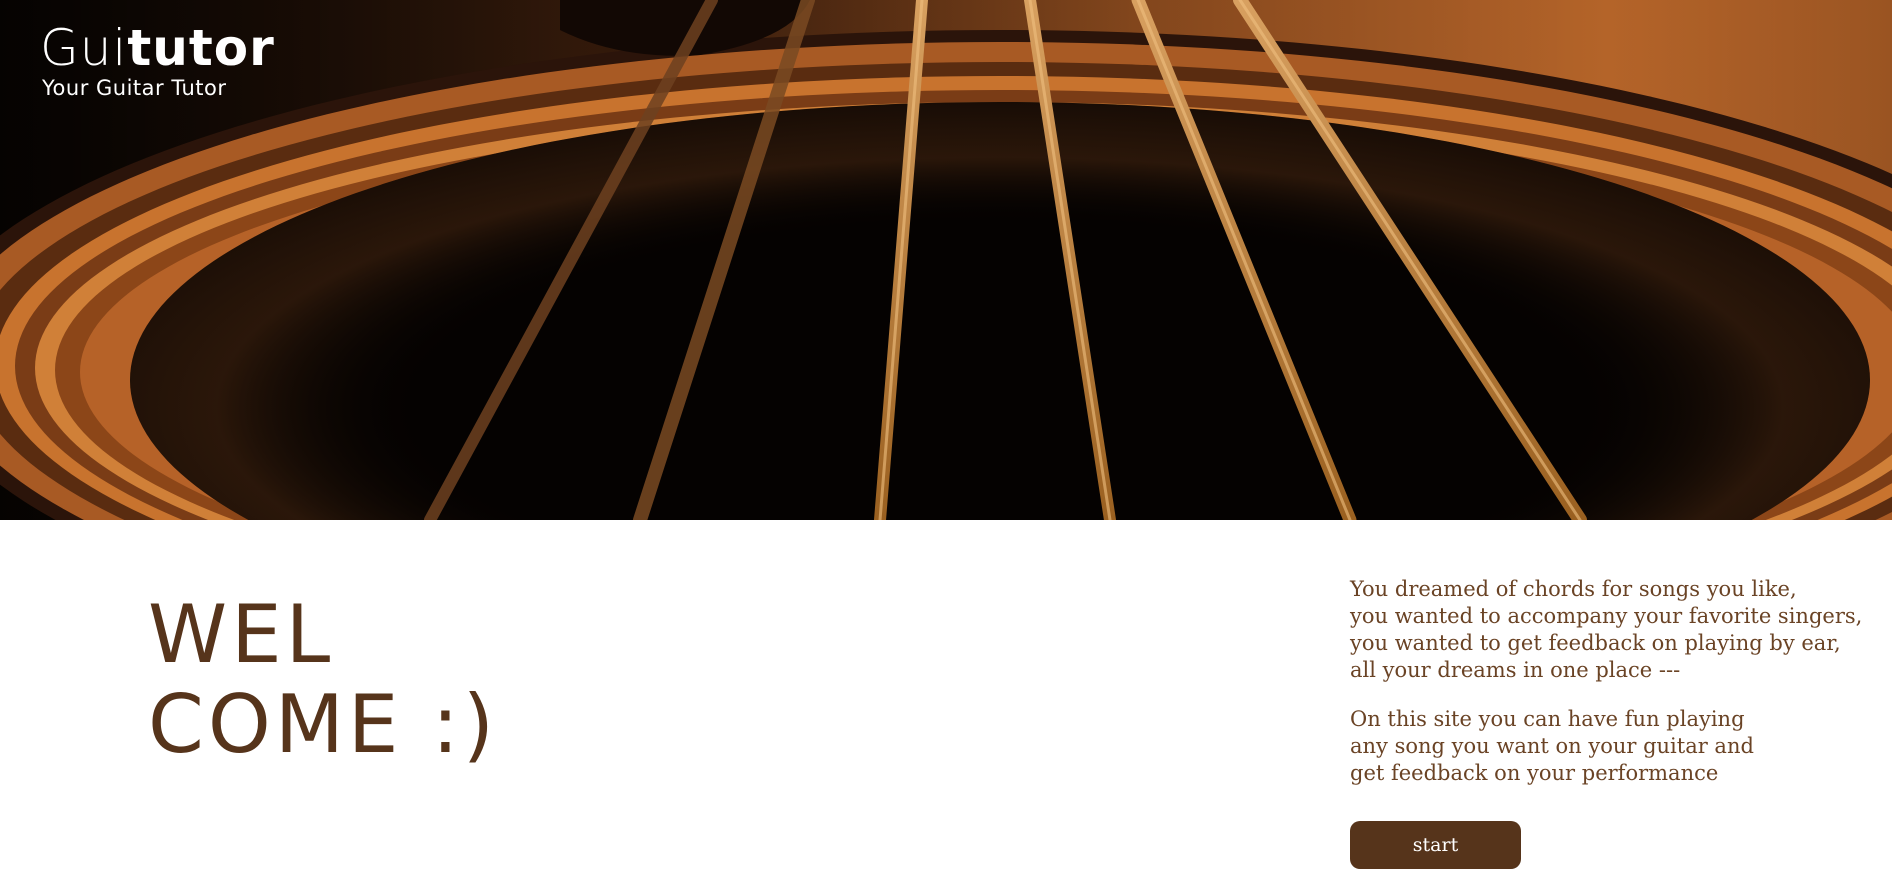 This screenshot has width=1892, height=887. I want to click on brand-name: Guitutor, so click(157, 48).